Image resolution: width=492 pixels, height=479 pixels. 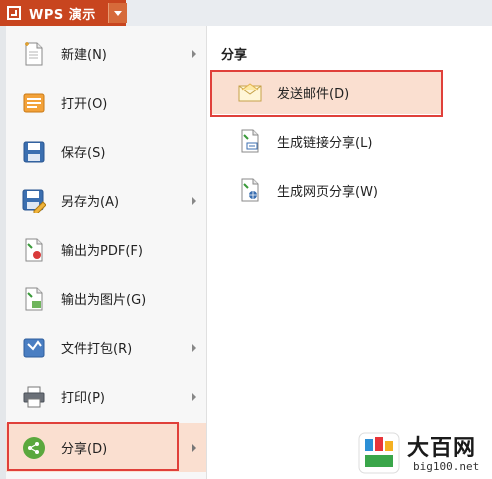 What do you see at coordinates (106, 396) in the screenshot?
I see `menu-item-print: 打印(P)` at bounding box center [106, 396].